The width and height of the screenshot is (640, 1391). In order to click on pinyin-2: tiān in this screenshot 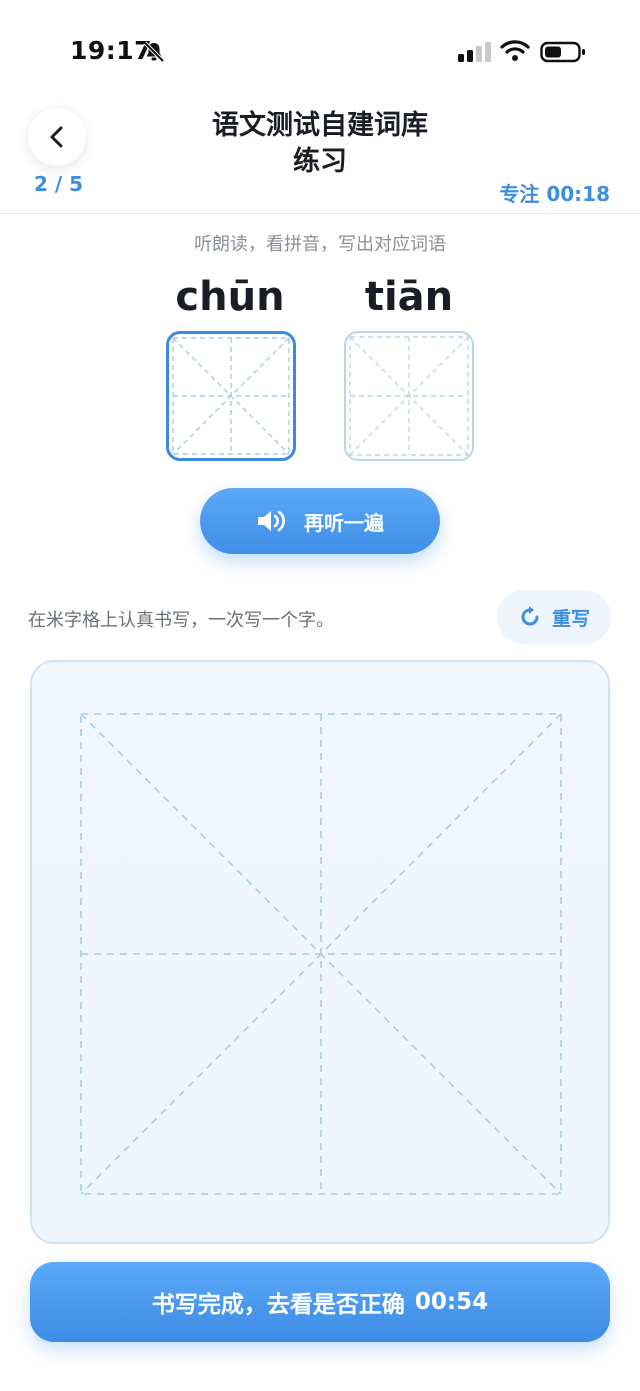, I will do `click(409, 297)`.